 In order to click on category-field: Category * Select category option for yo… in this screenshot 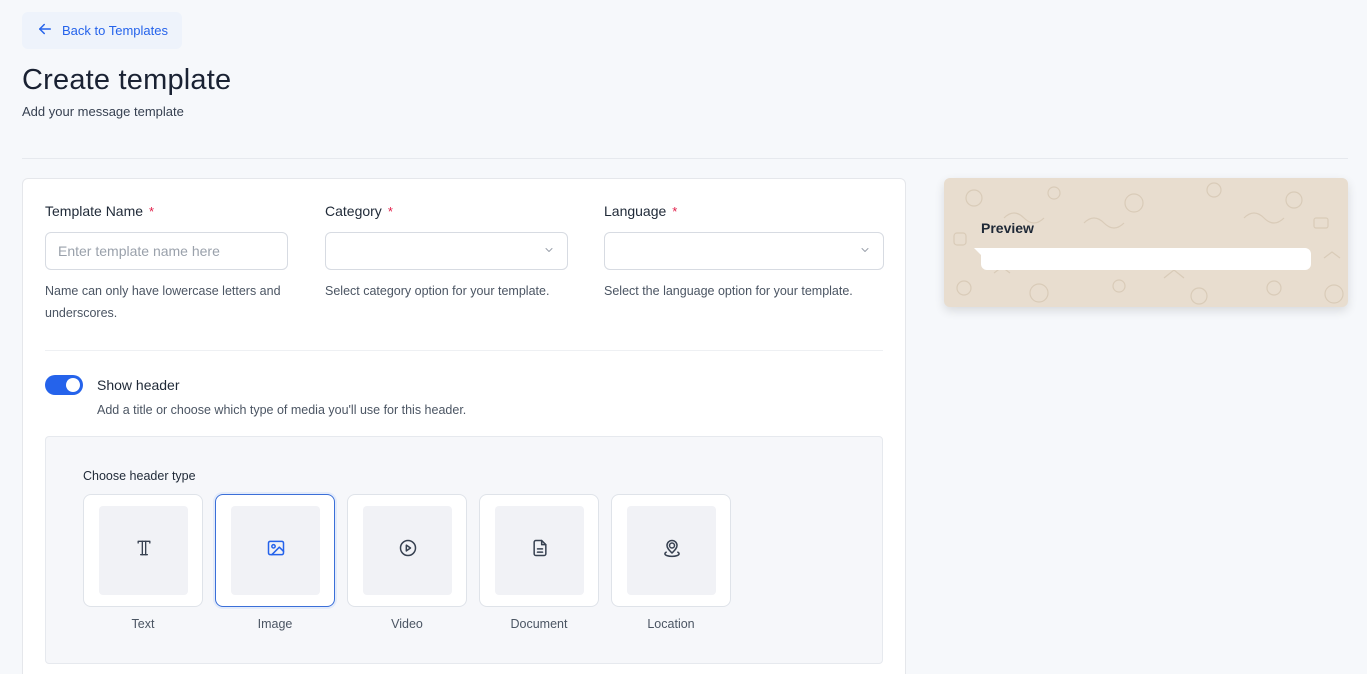, I will do `click(446, 251)`.